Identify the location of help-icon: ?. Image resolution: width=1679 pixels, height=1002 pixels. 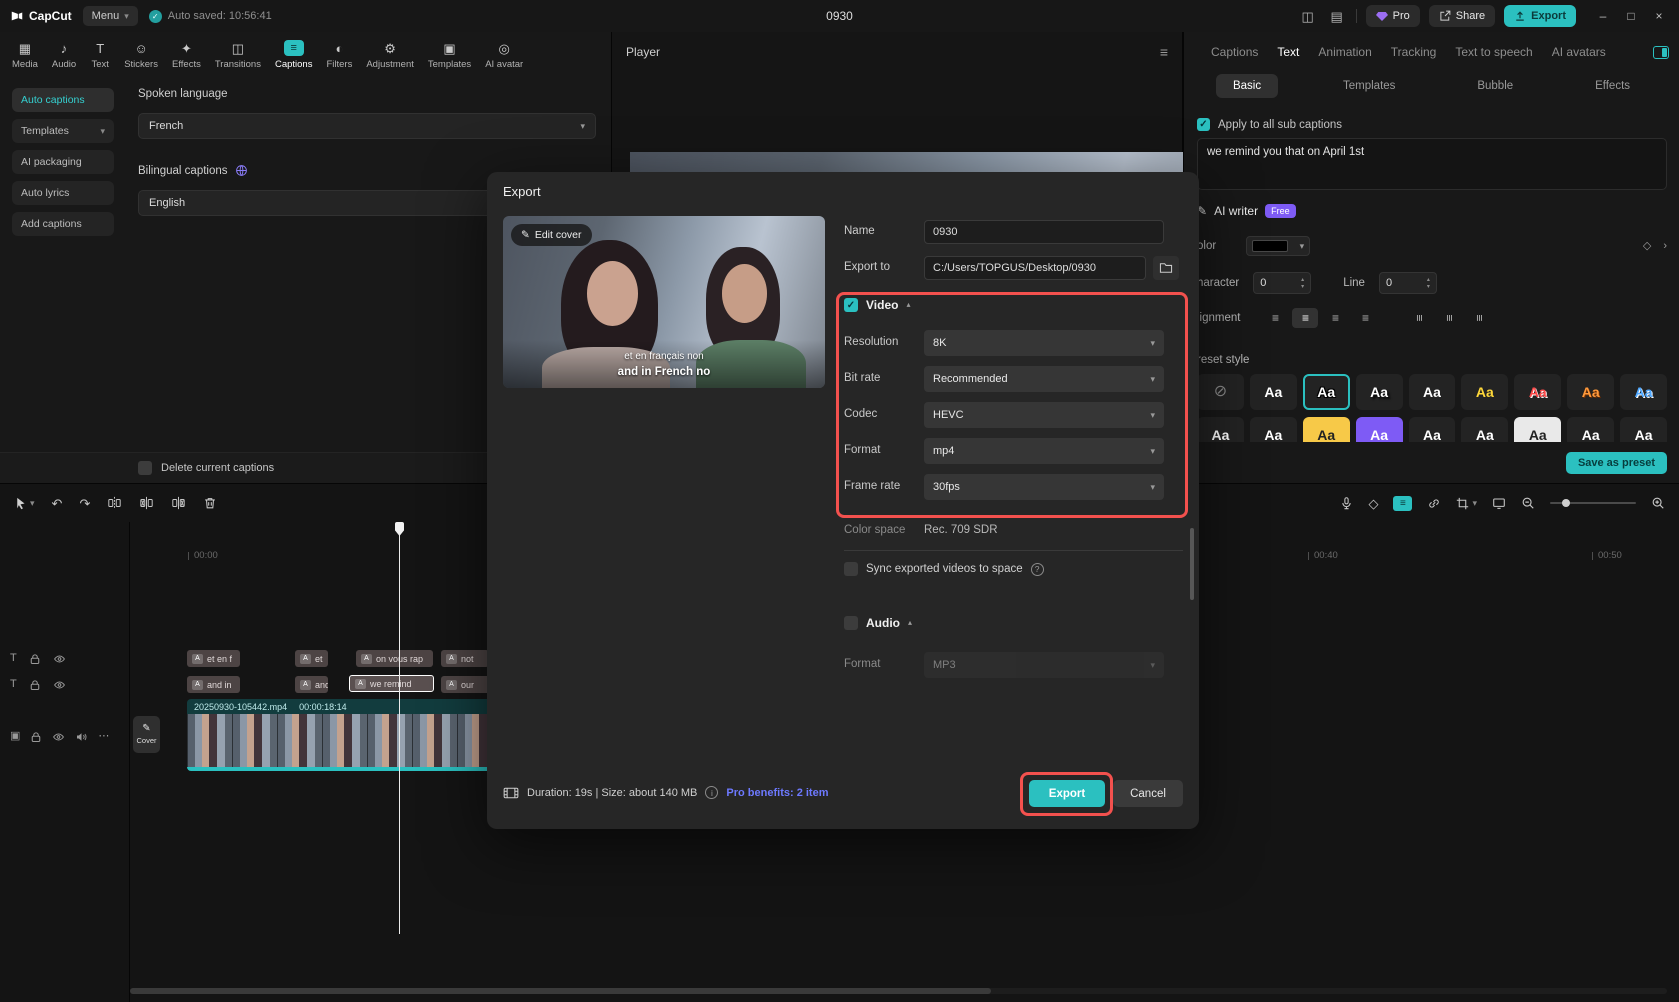
(1037, 569).